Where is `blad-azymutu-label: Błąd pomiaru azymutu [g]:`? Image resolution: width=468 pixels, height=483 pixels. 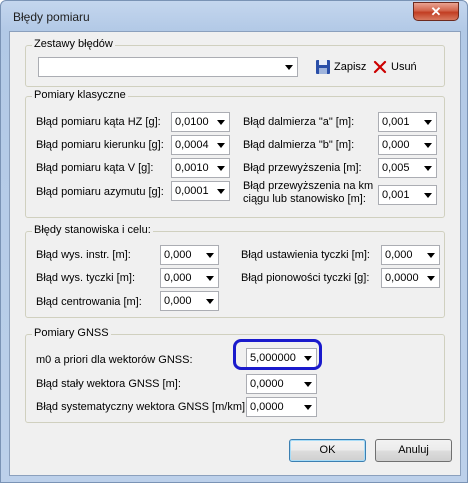
blad-azymutu-label: Błąd pomiaru azymutu [g]: is located at coordinates (100, 192).